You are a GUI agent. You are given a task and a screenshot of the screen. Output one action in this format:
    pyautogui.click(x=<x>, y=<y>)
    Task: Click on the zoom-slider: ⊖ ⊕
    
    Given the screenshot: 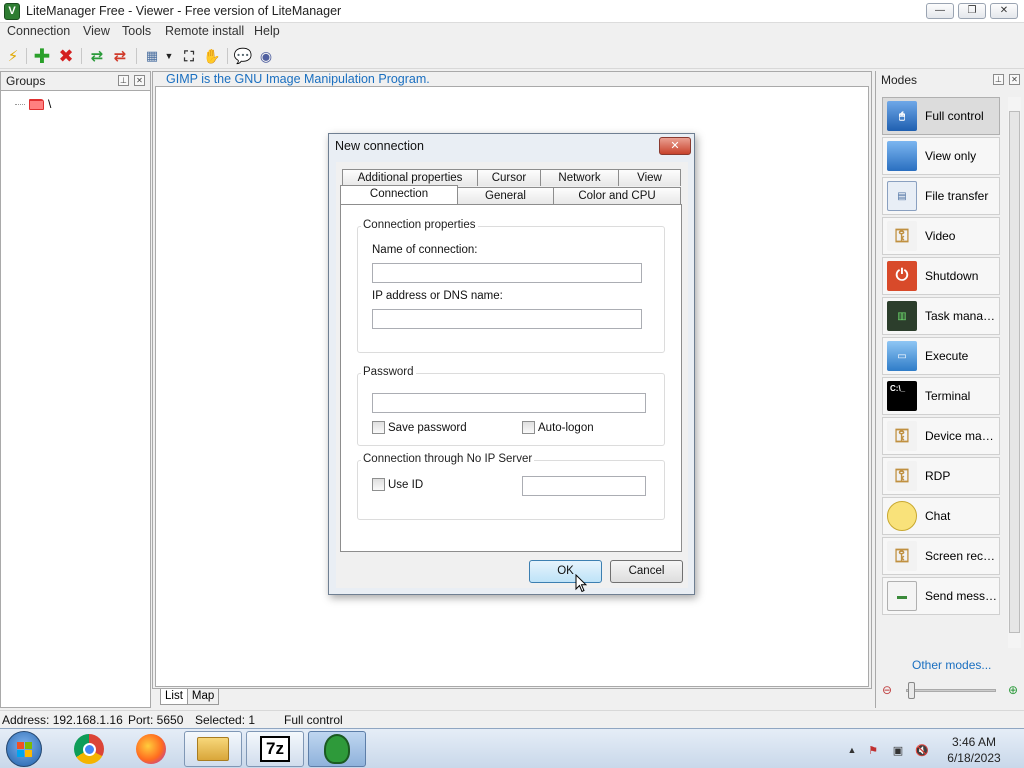 What is the action you would take?
    pyautogui.click(x=950, y=690)
    